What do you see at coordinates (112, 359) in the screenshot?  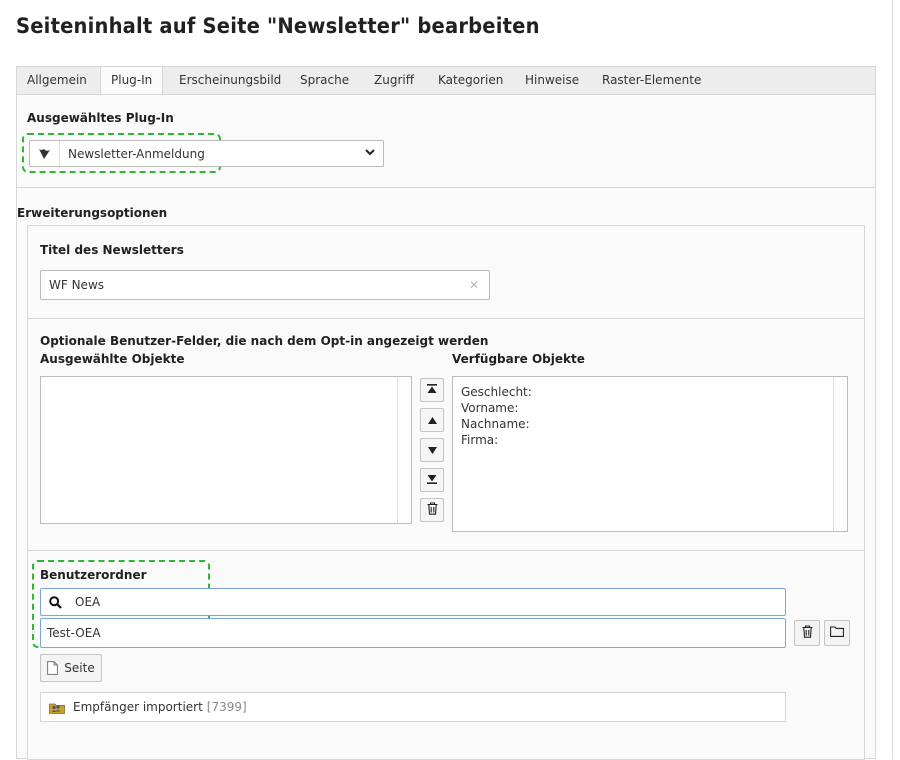 I see `selected-objects-label: Ausgewählte Objekte` at bounding box center [112, 359].